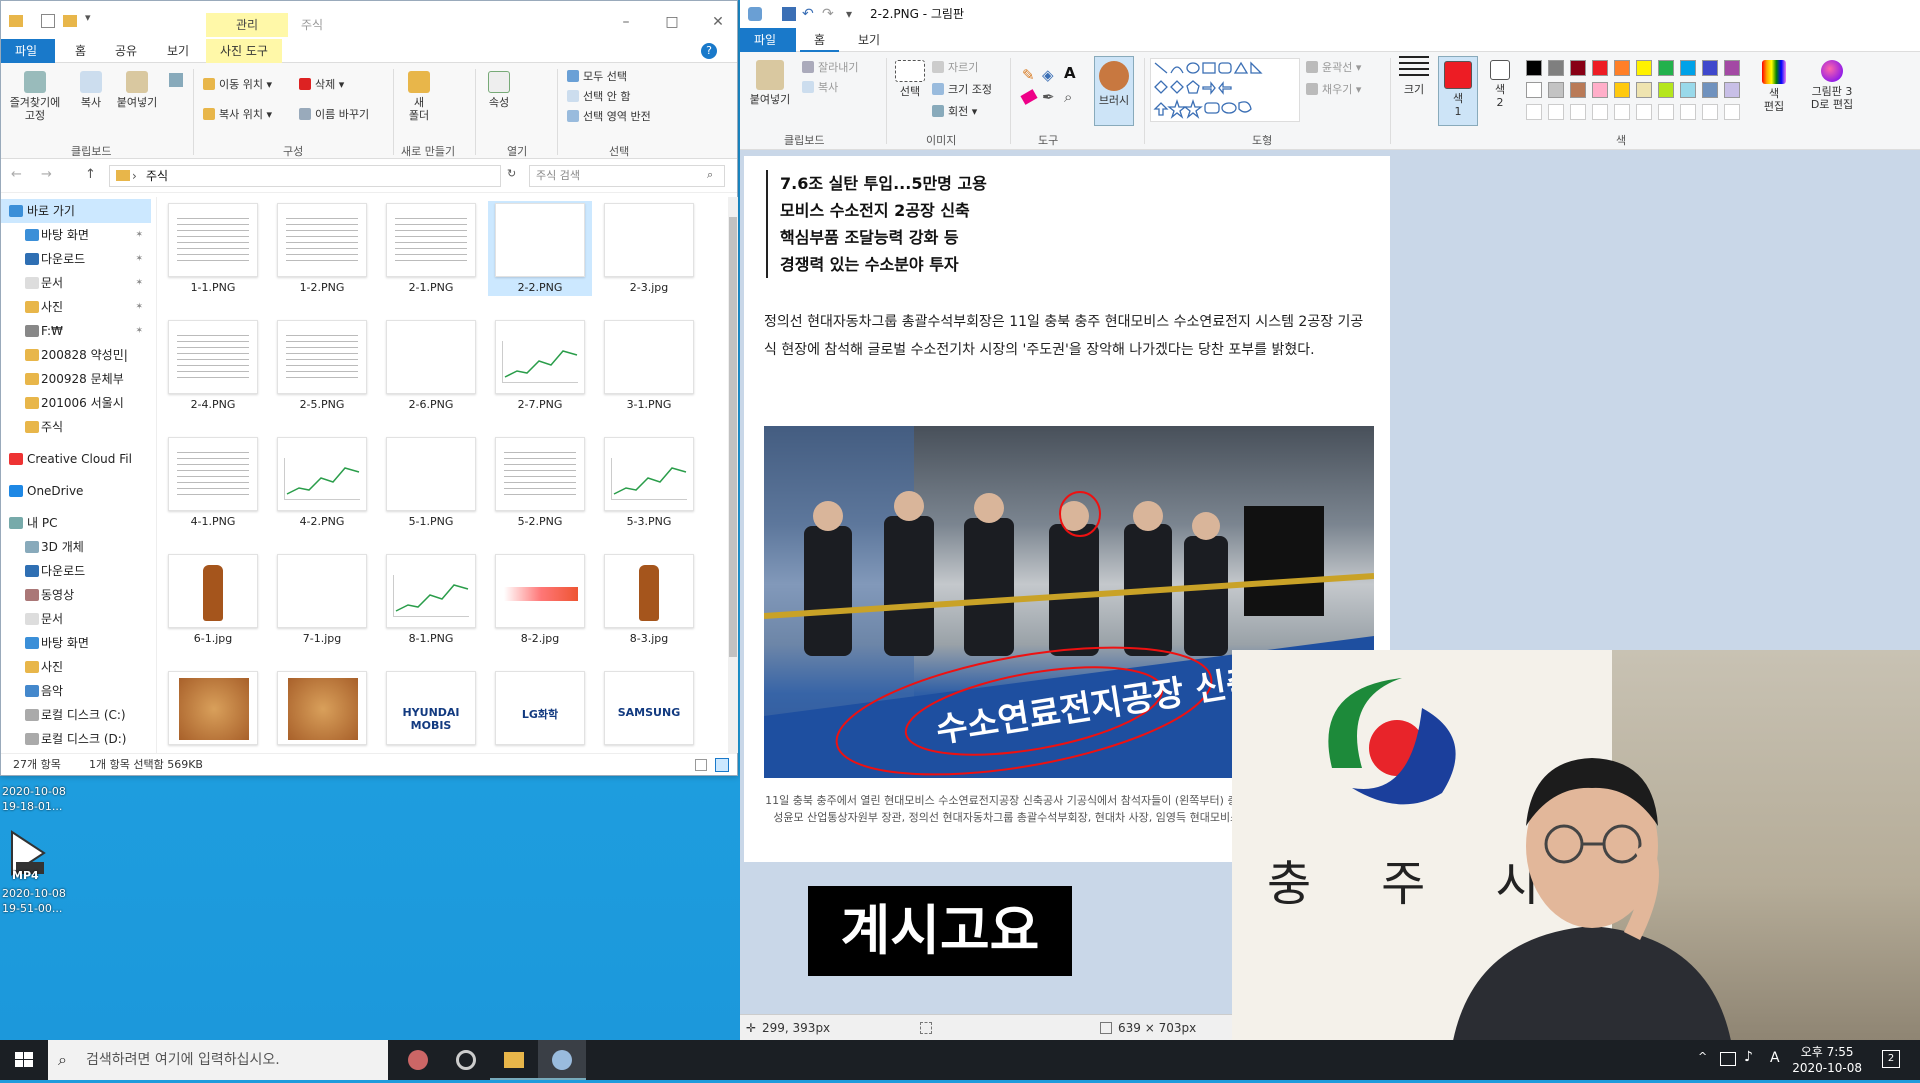  What do you see at coordinates (48, 21) in the screenshot?
I see `properties-quick-icon` at bounding box center [48, 21].